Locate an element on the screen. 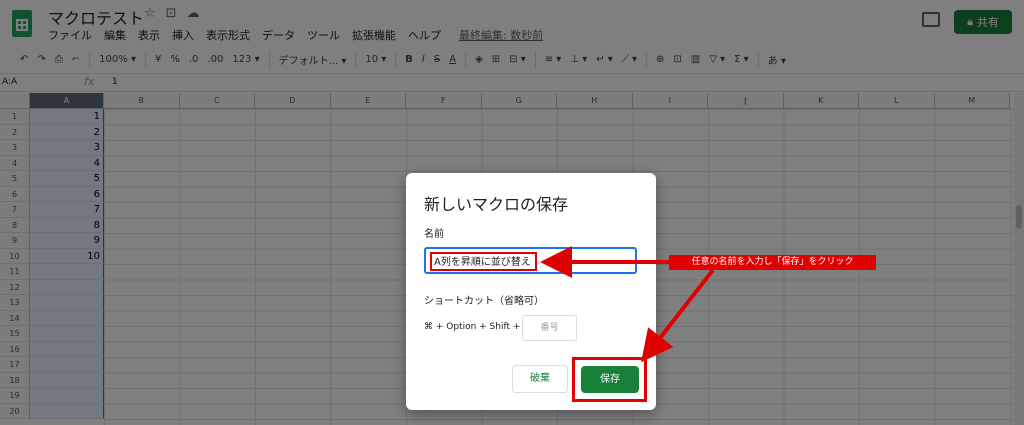 The height and width of the screenshot is (425, 1024). save-button: 保存 is located at coordinates (610, 379).